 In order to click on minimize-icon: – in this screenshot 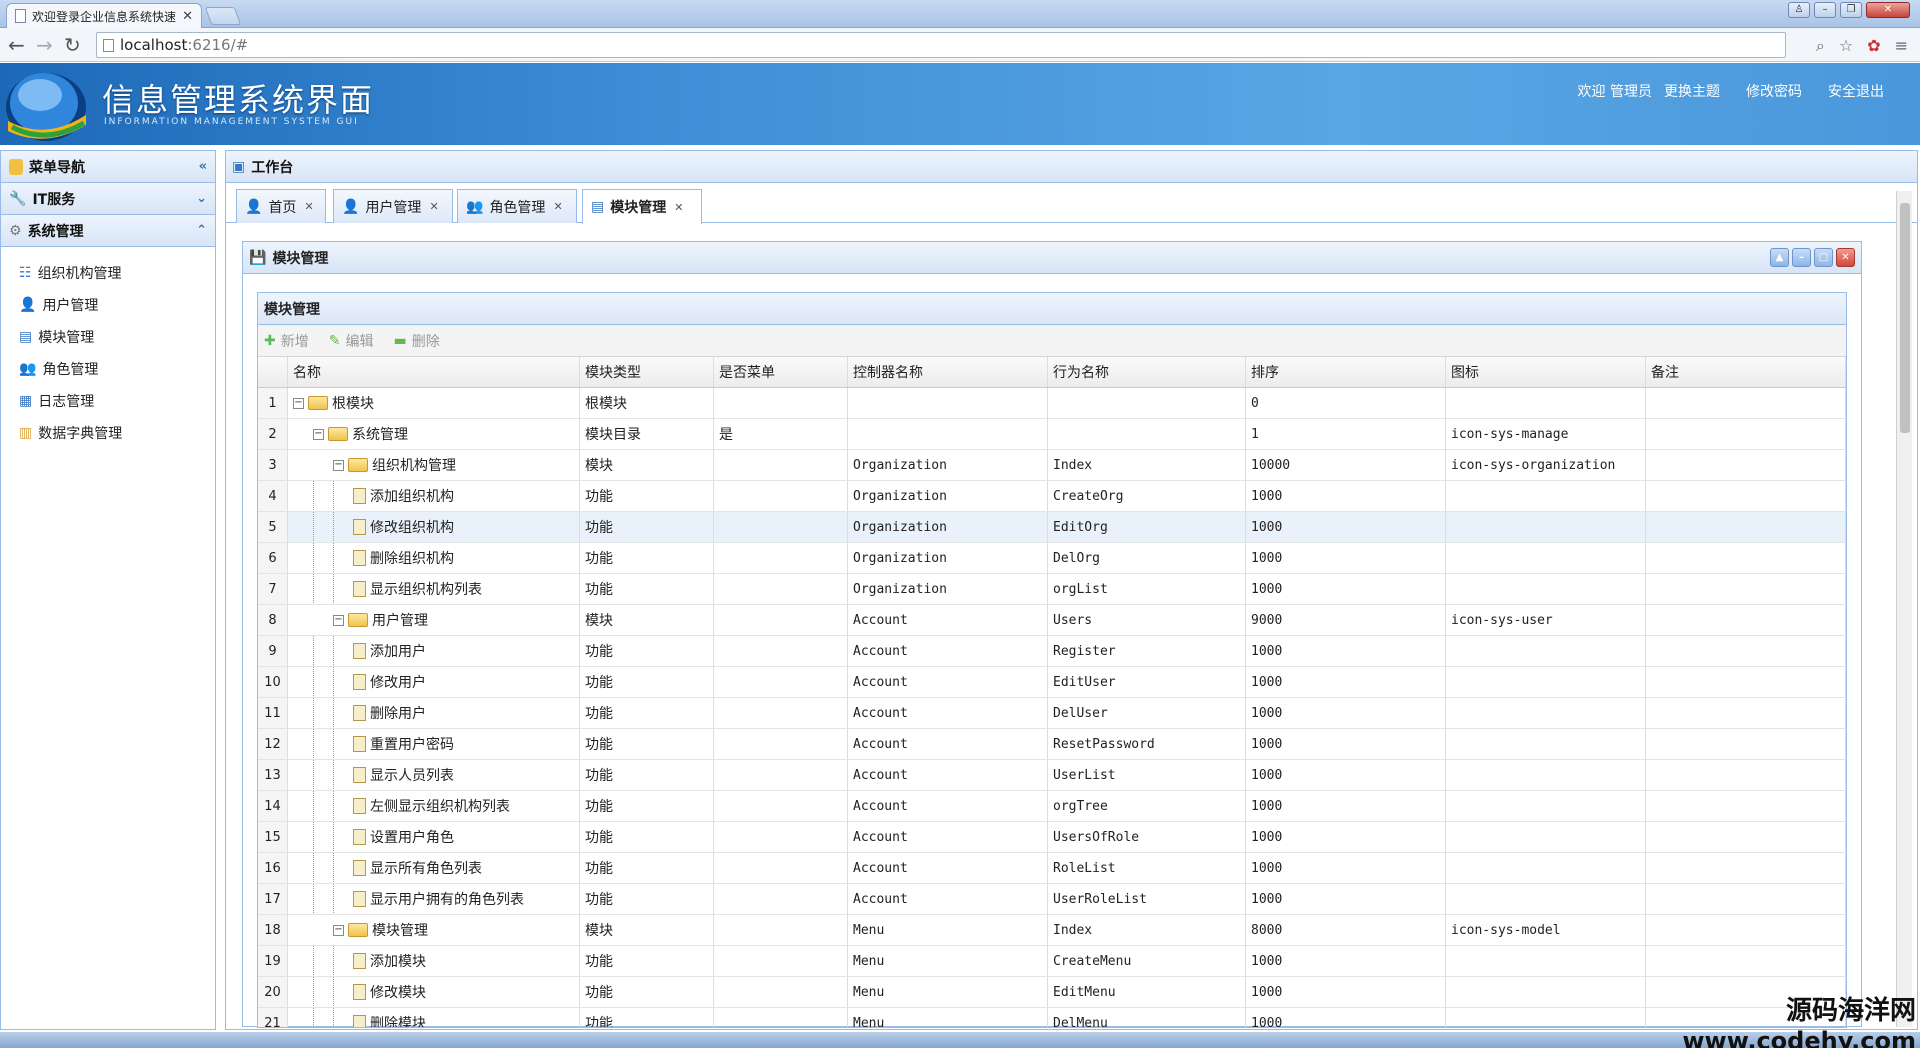, I will do `click(1825, 10)`.